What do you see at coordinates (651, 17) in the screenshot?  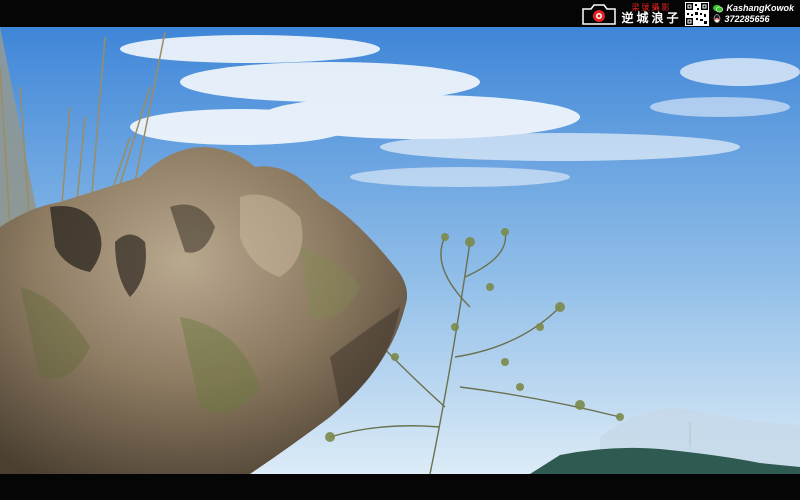 I see `watermark-chinese-big: 逆城浪子` at bounding box center [651, 17].